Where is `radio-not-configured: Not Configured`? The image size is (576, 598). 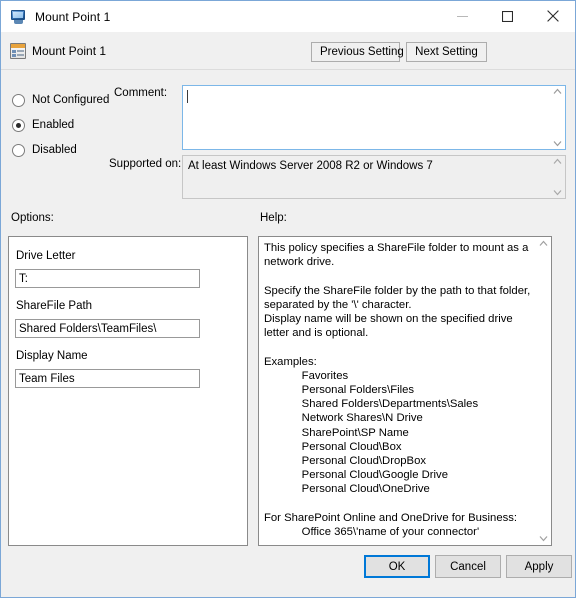 radio-not-configured: Not Configured is located at coordinates (60, 100).